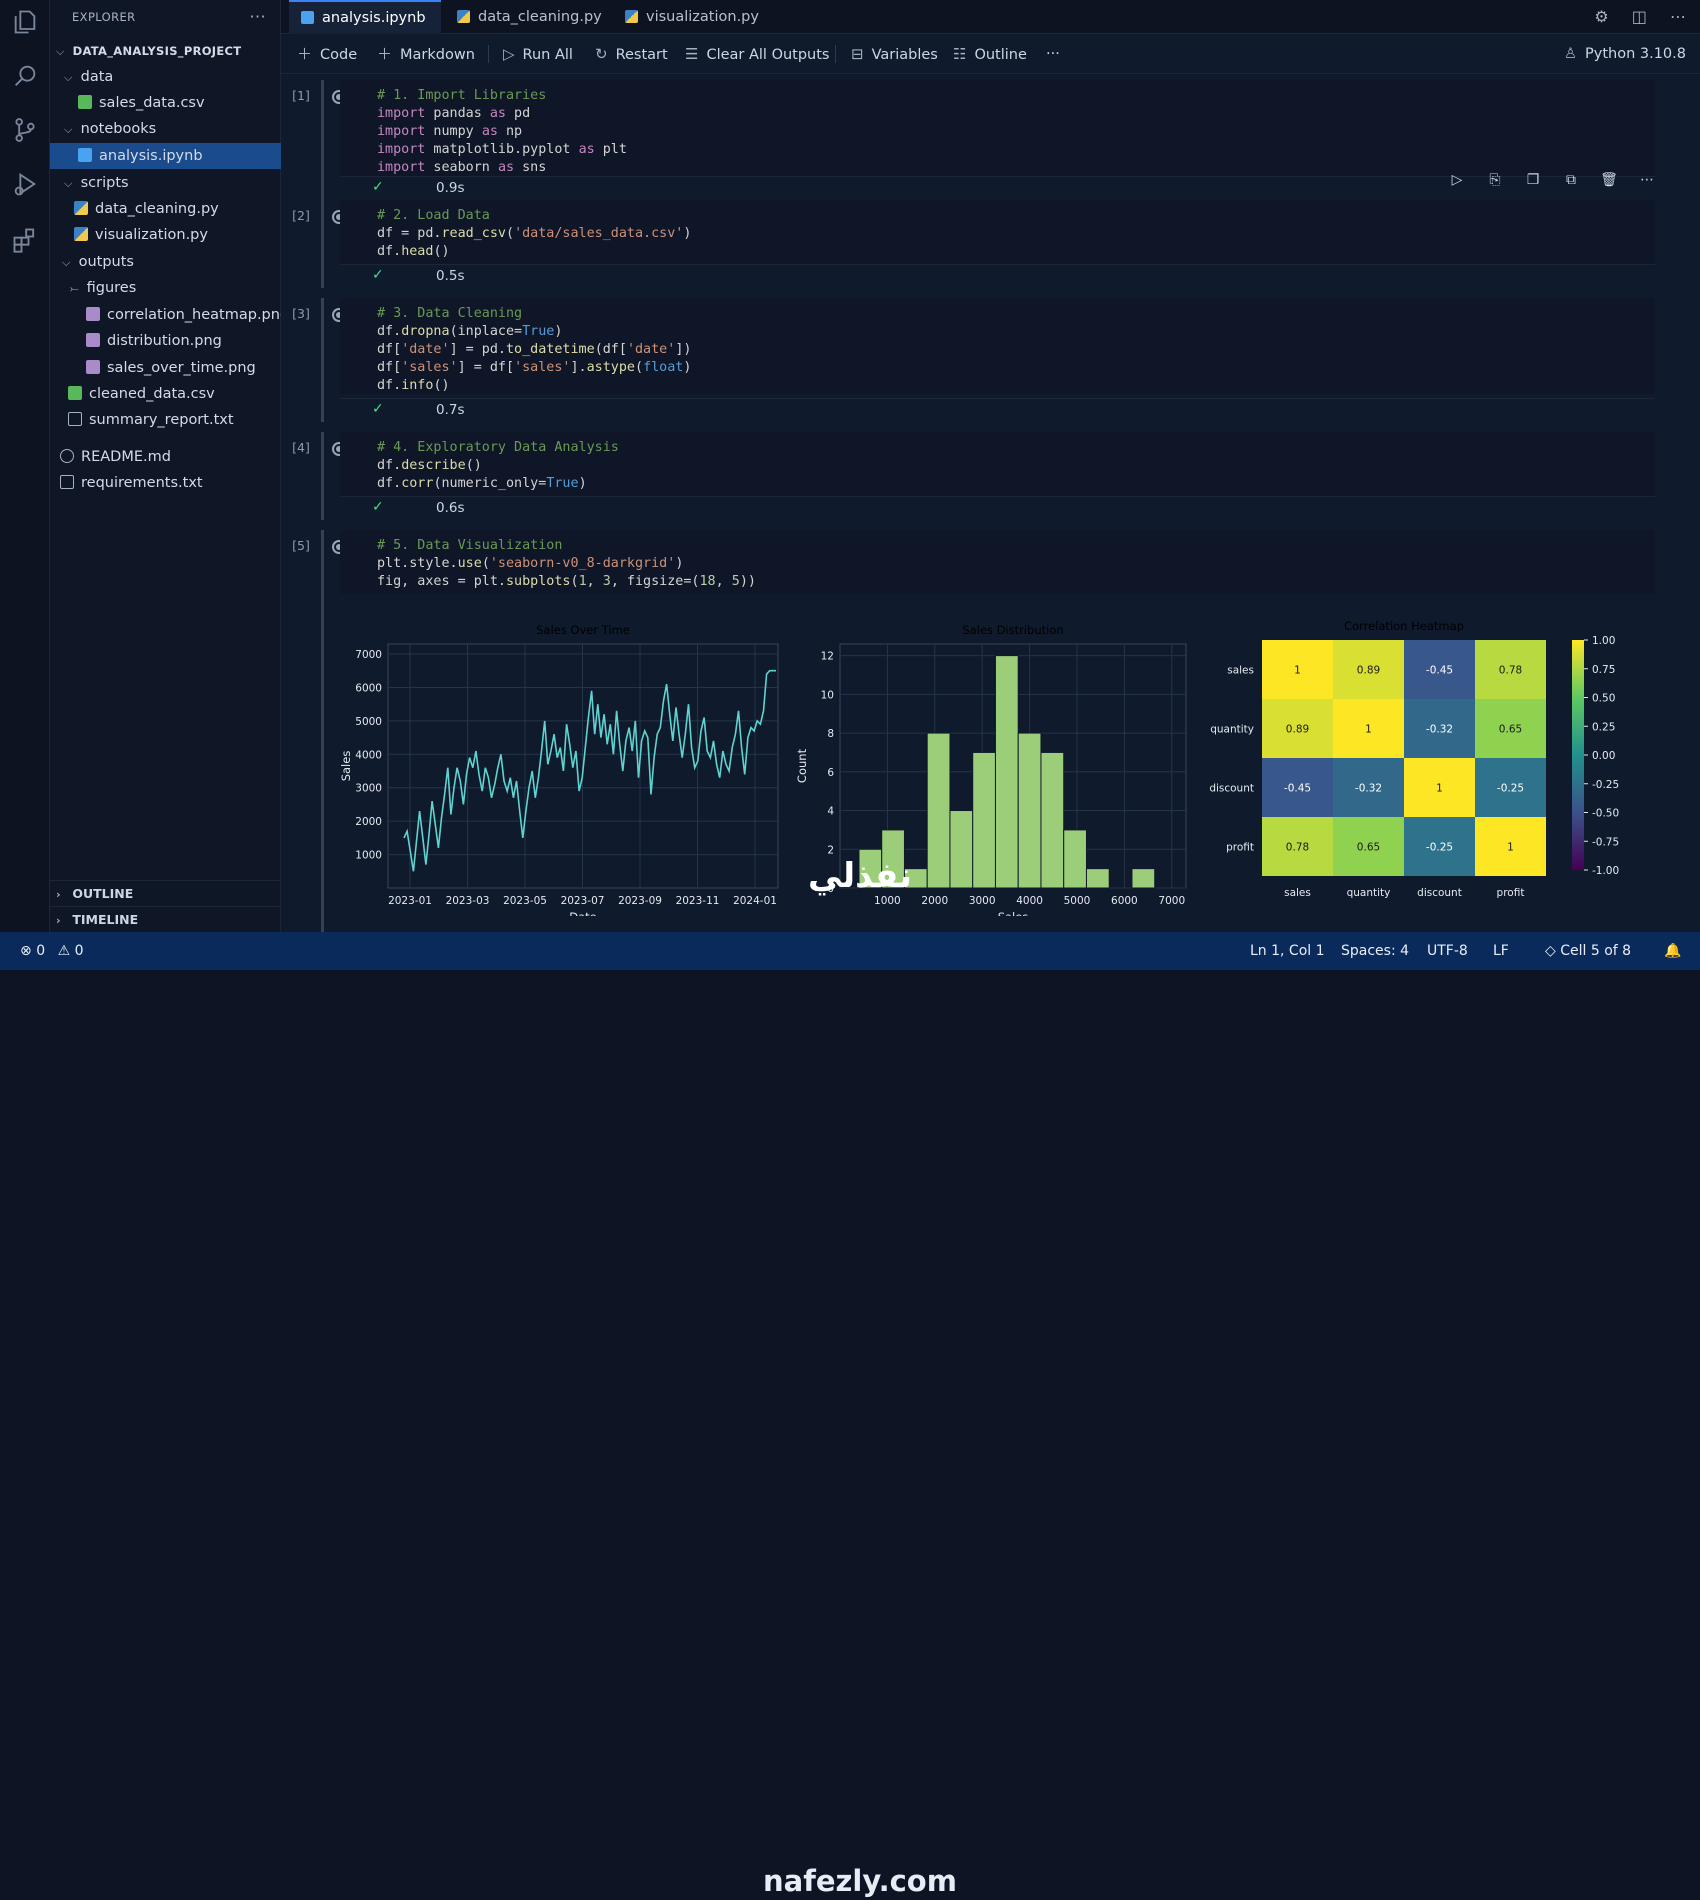 This screenshot has width=1700, height=1900. Describe the element at coordinates (482, 483) in the screenshot. I see `code-line: df.corr(numeric_only=True)` at that location.